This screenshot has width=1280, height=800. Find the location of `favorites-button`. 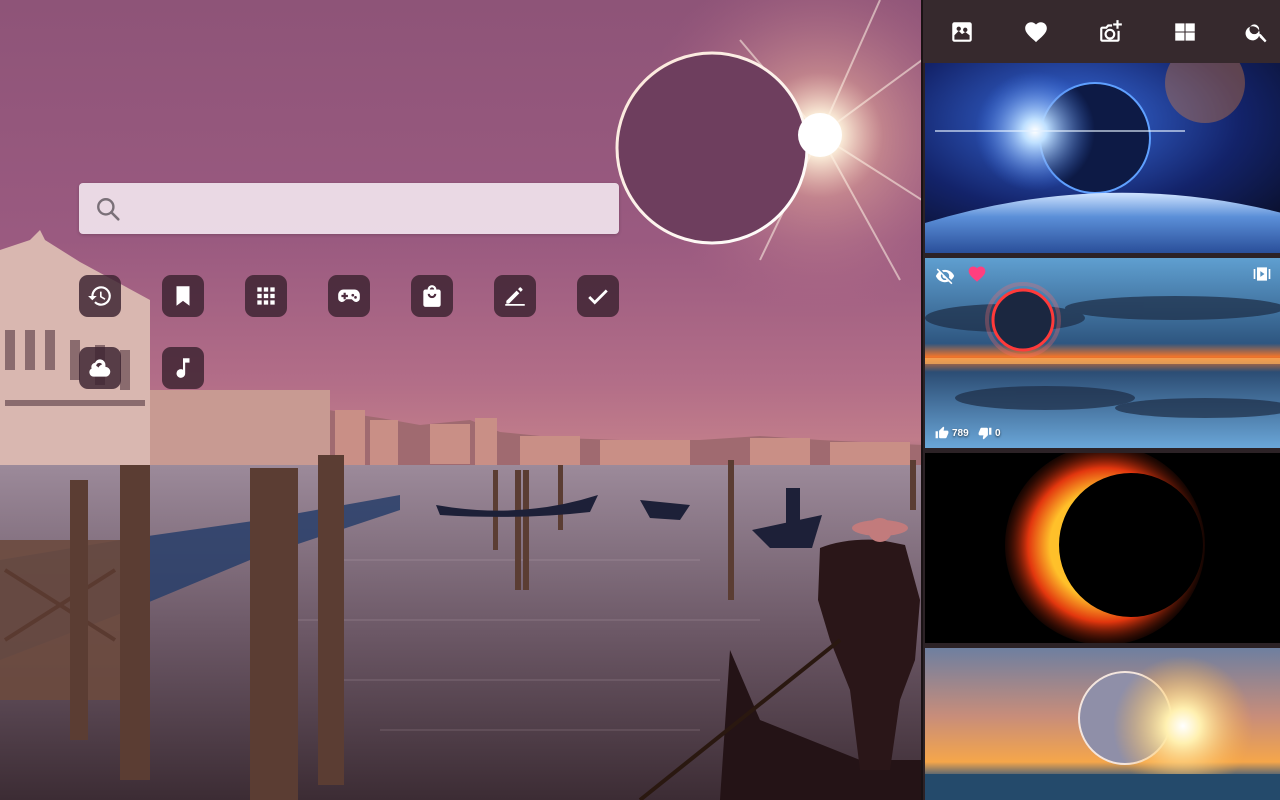

favorites-button is located at coordinates (1036, 32).